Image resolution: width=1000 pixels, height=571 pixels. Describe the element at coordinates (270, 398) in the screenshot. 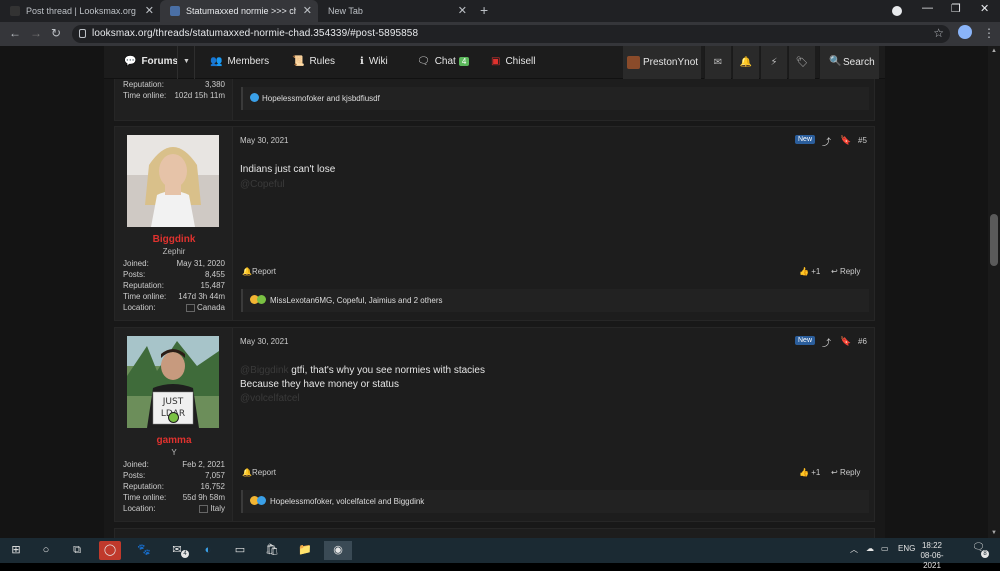

I see `mention-volcelfatcel: @volcelfatcel` at that location.